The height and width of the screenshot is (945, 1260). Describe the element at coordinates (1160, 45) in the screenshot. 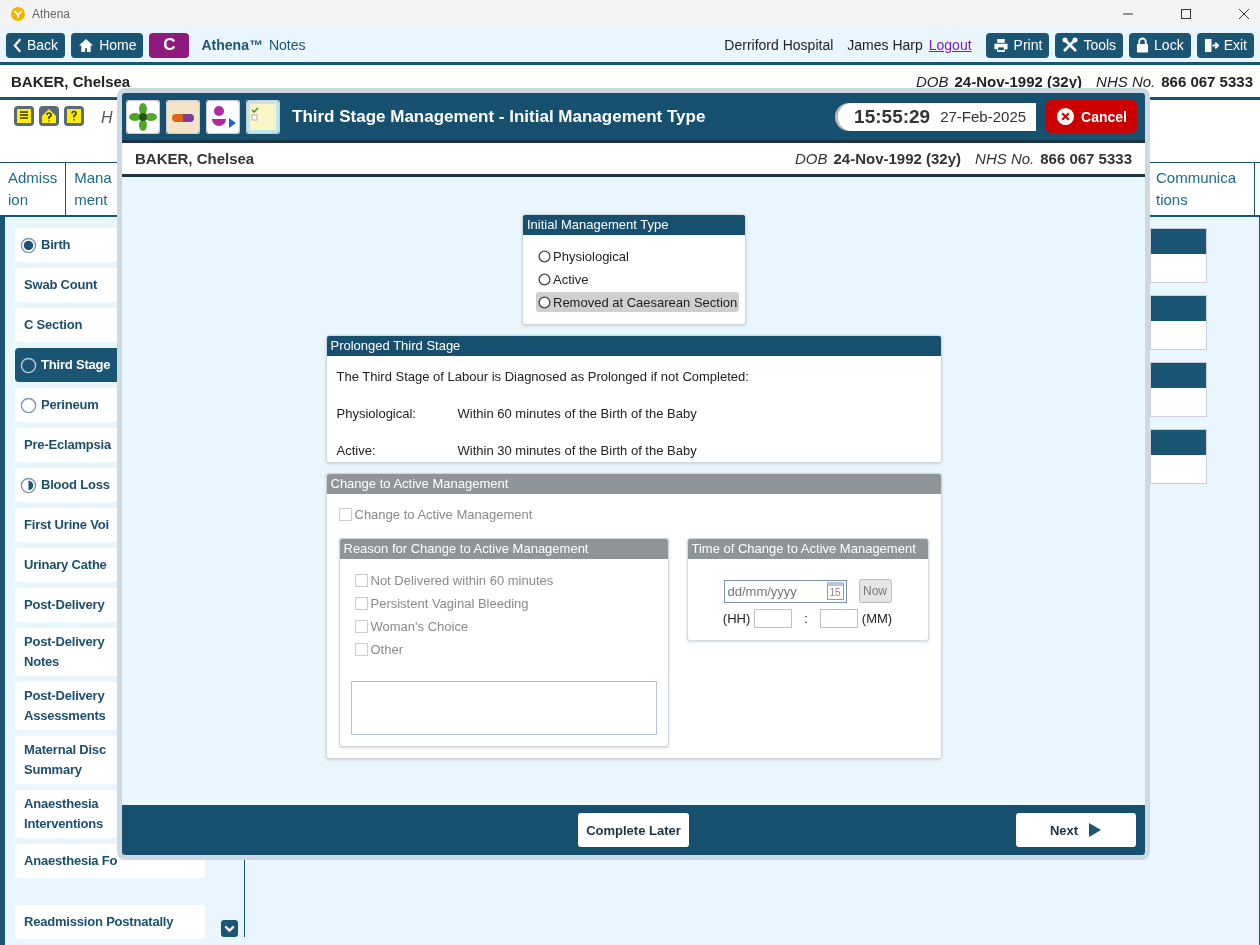

I see `lock-button: Lock` at that location.